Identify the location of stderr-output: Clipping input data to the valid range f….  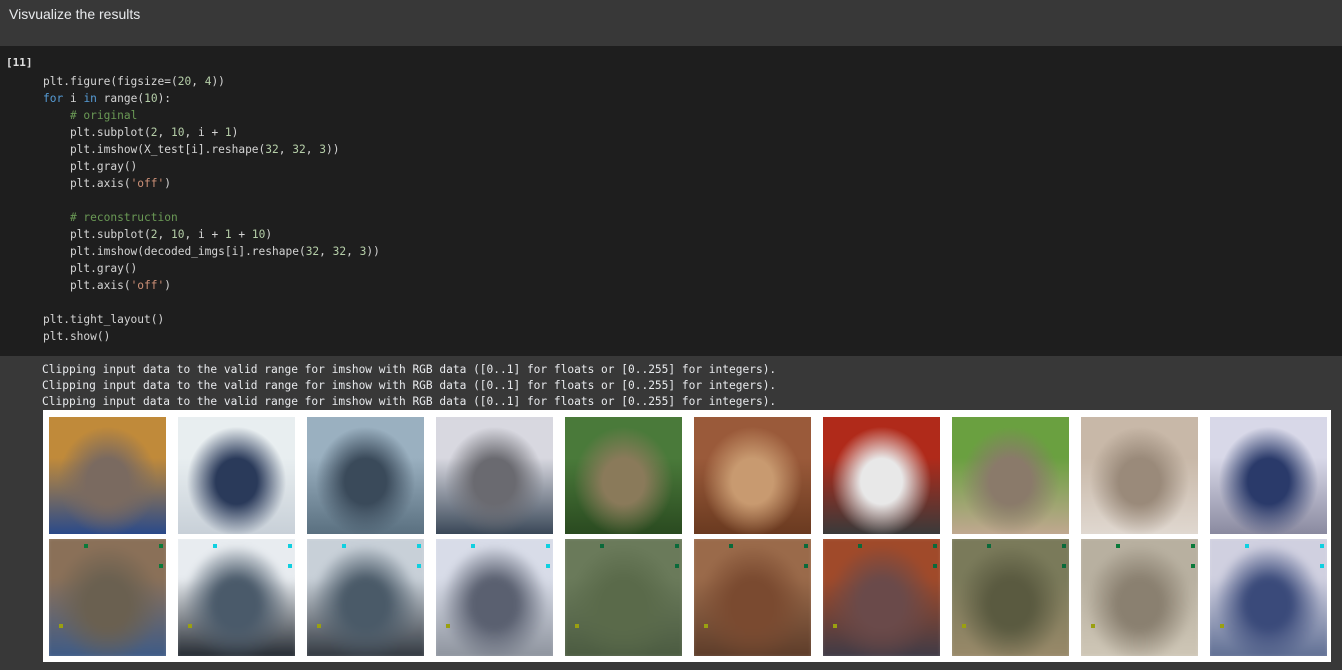
(409, 386).